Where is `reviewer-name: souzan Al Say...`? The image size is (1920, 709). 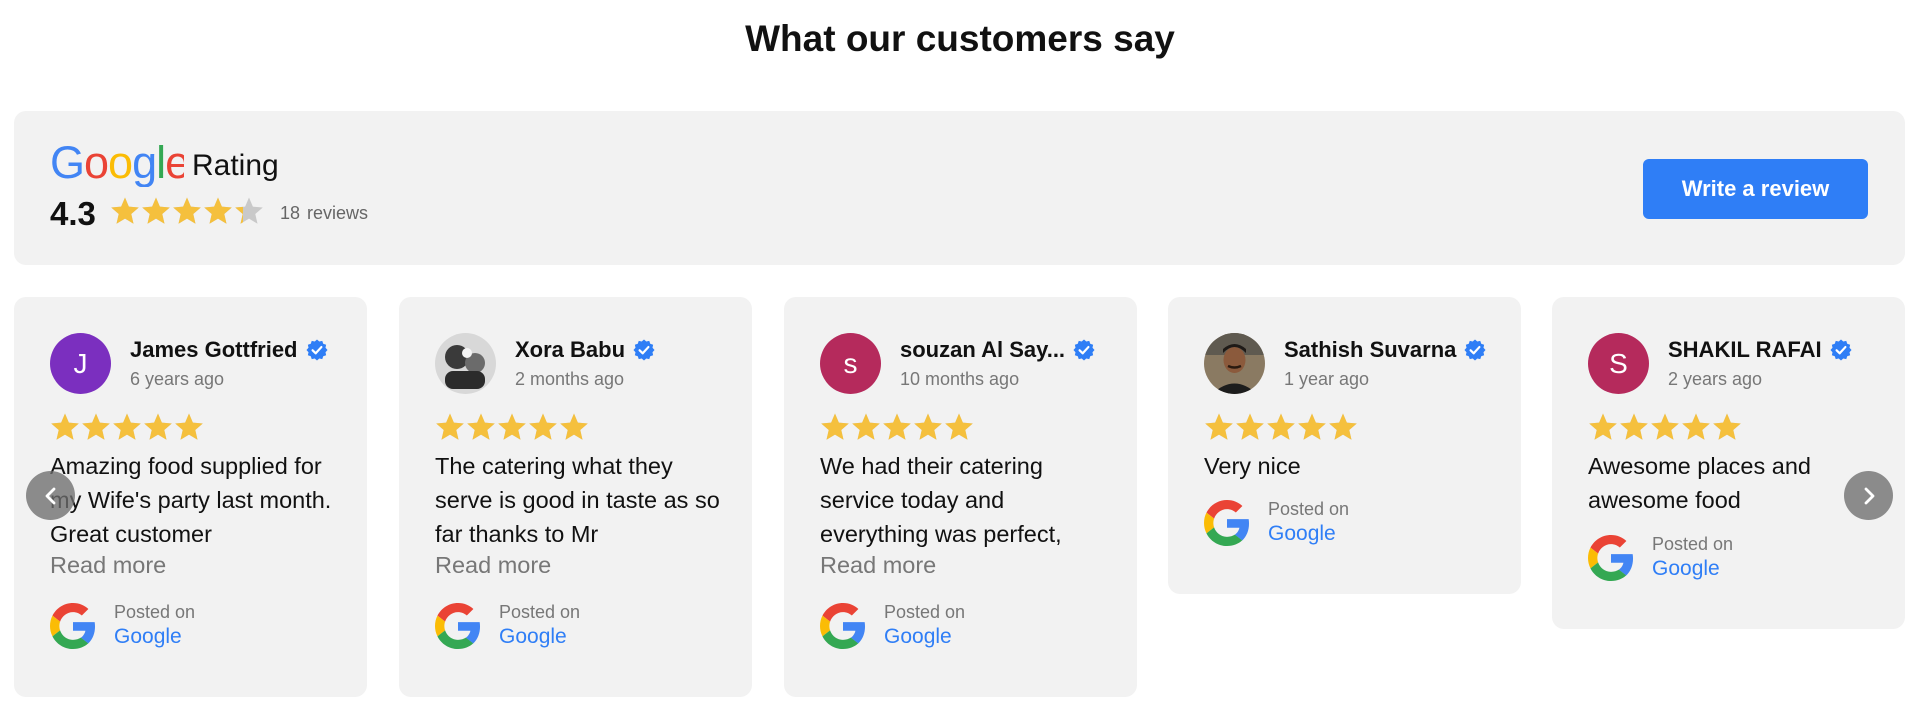 reviewer-name: souzan Al Say... is located at coordinates (983, 349).